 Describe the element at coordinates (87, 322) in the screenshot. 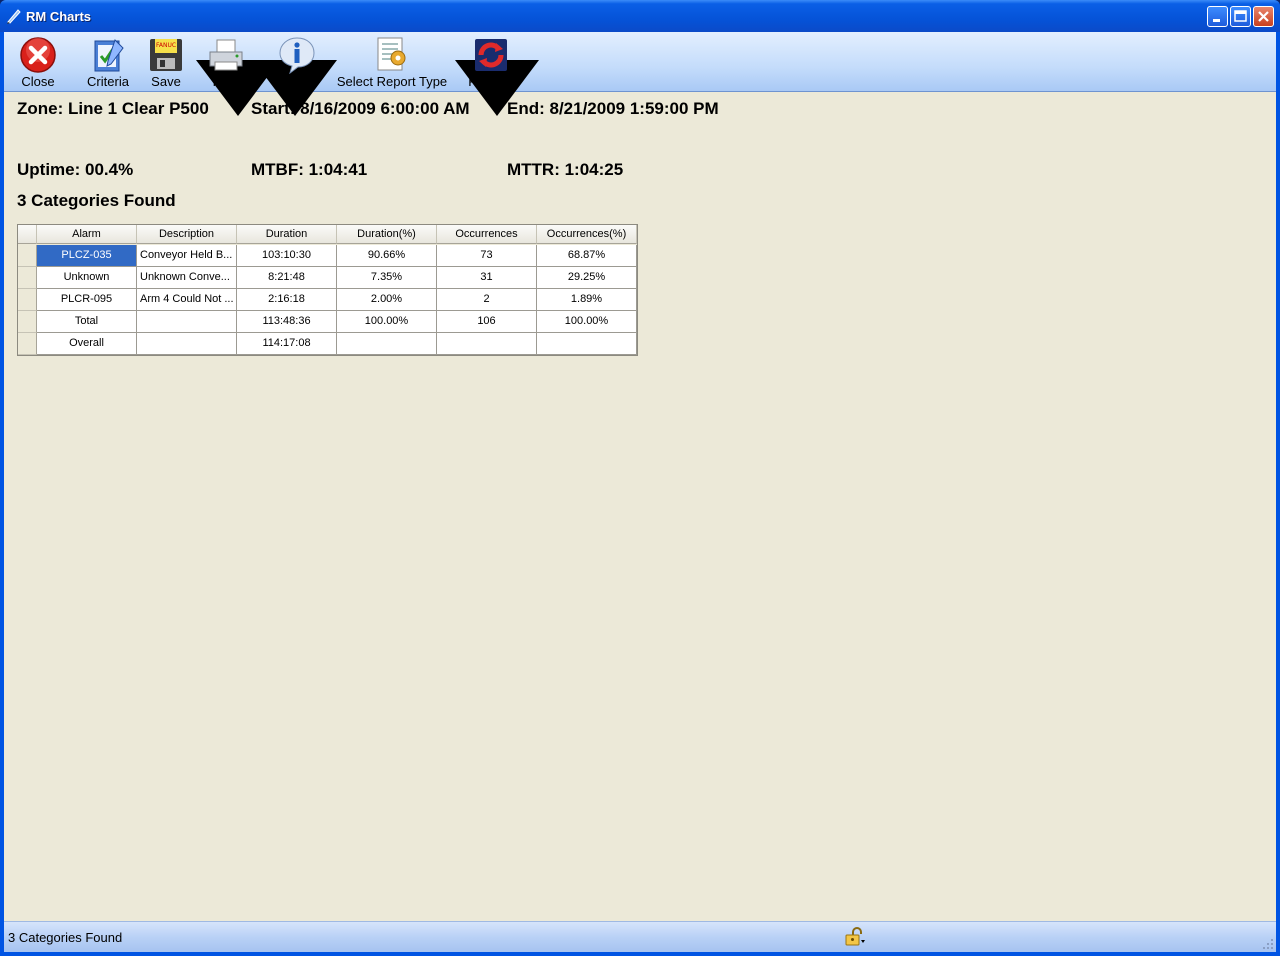

I see `grid-cell-alarm: Total` at that location.